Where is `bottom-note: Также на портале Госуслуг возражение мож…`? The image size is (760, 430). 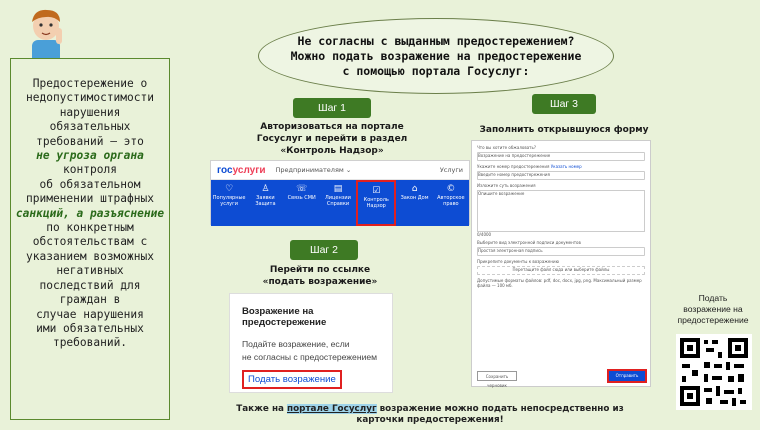 bottom-note: Также на портале Госуслуг возражение мож… is located at coordinates (430, 414).